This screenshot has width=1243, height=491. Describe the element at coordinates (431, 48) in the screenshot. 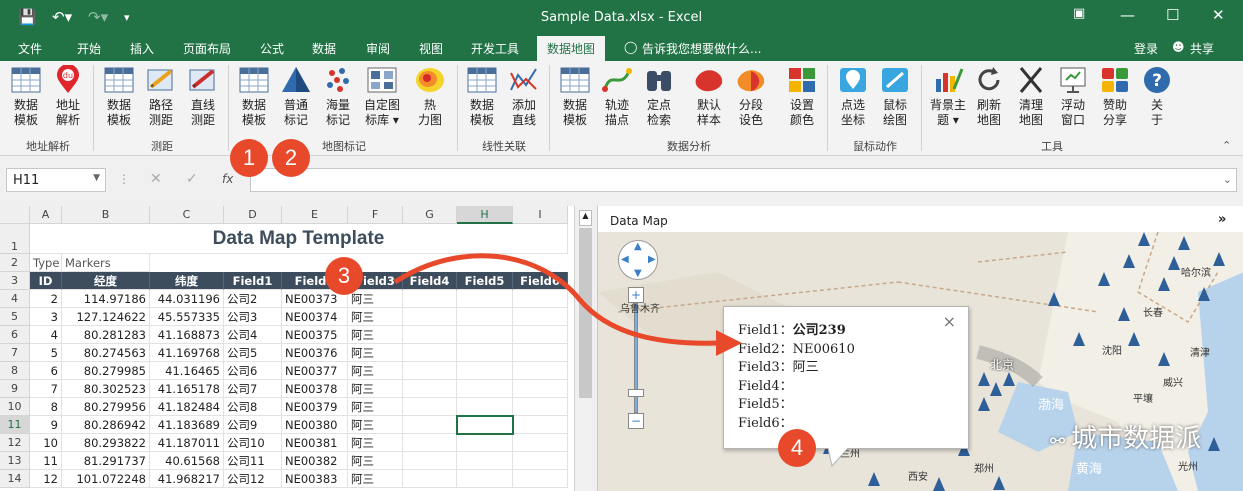

I see `tab-view: 视图` at that location.